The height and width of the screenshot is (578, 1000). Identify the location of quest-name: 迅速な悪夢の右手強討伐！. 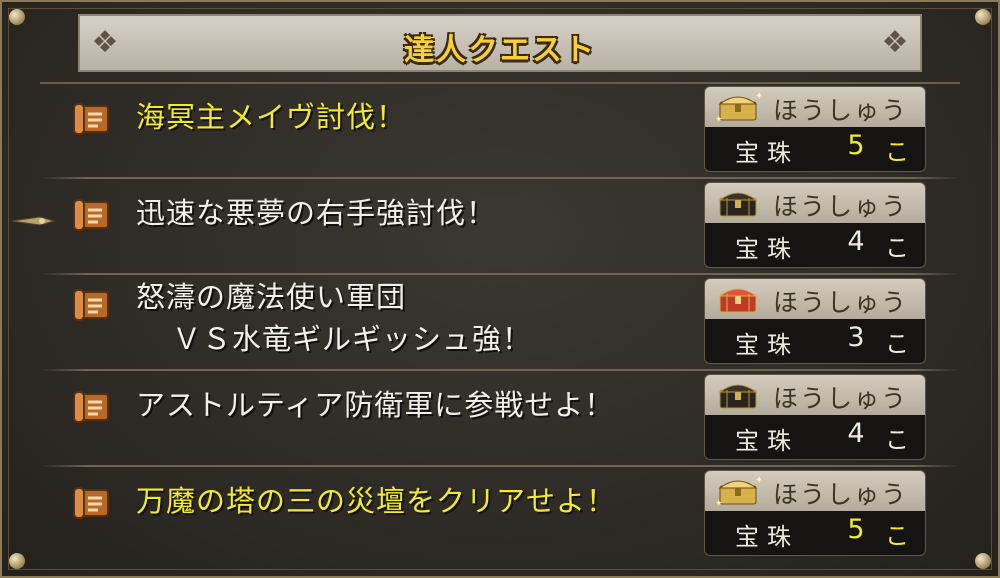
(316, 213).